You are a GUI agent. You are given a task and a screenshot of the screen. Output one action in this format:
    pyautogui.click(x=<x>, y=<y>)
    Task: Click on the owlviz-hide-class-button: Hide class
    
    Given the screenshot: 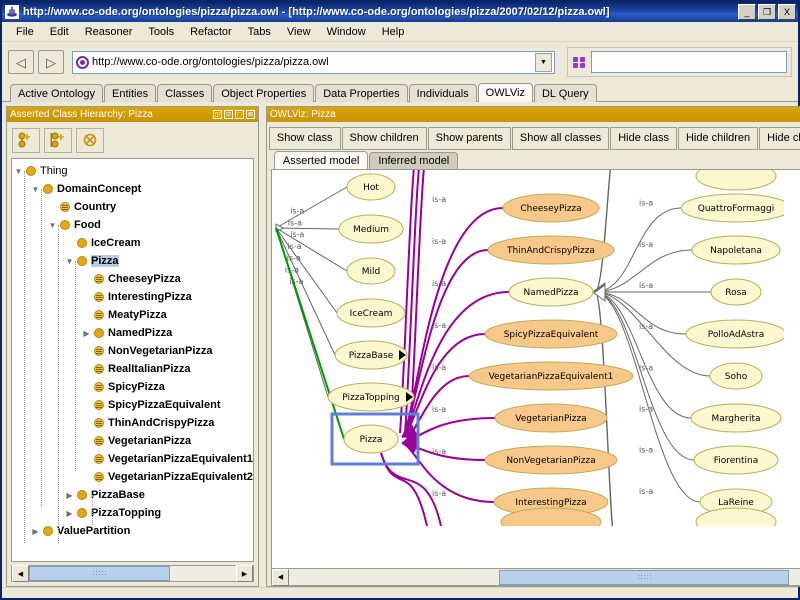 What is the action you would take?
    pyautogui.click(x=643, y=138)
    